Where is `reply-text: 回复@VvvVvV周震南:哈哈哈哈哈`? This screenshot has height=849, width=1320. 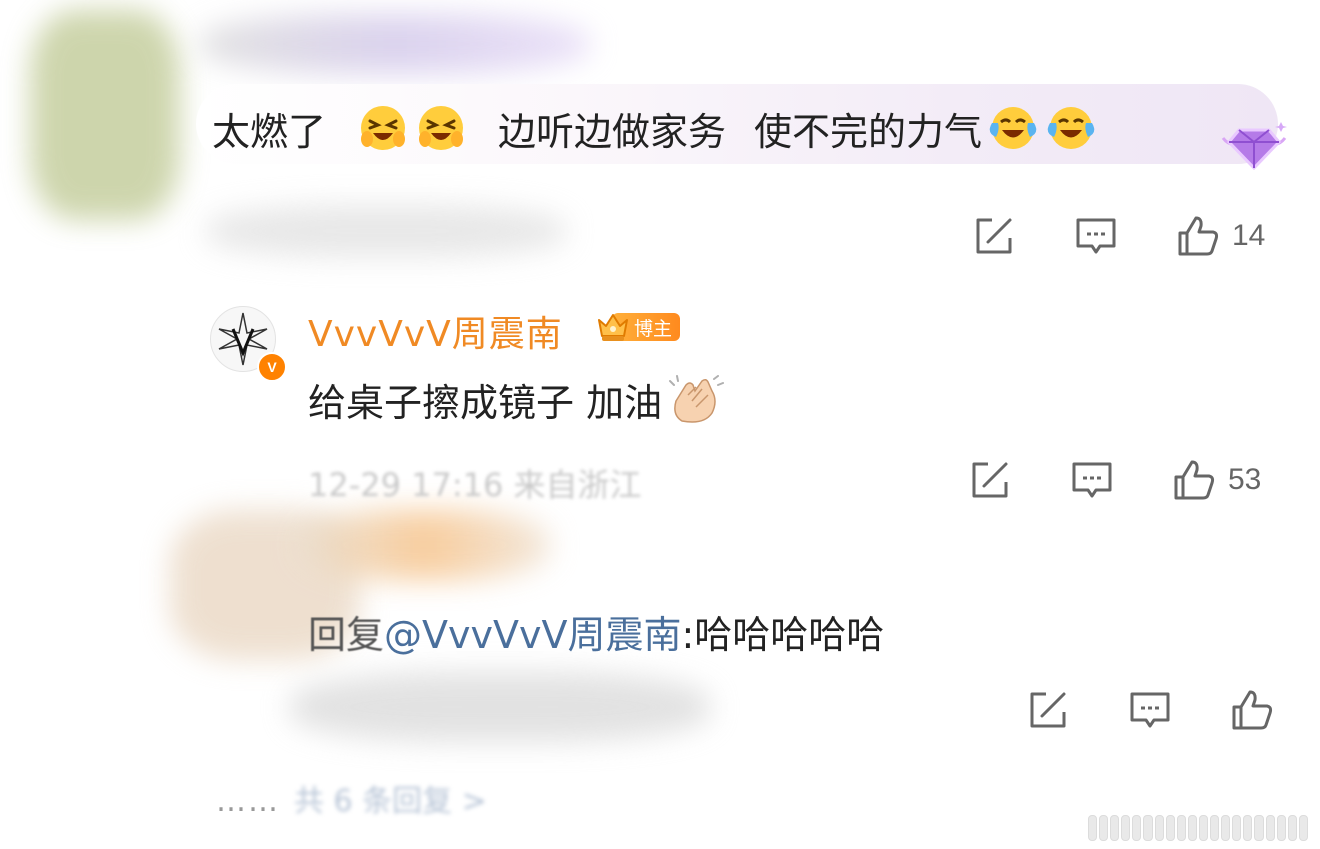
reply-text: 回复@VvvVvV周震南:哈哈哈哈哈 is located at coordinates (596, 631).